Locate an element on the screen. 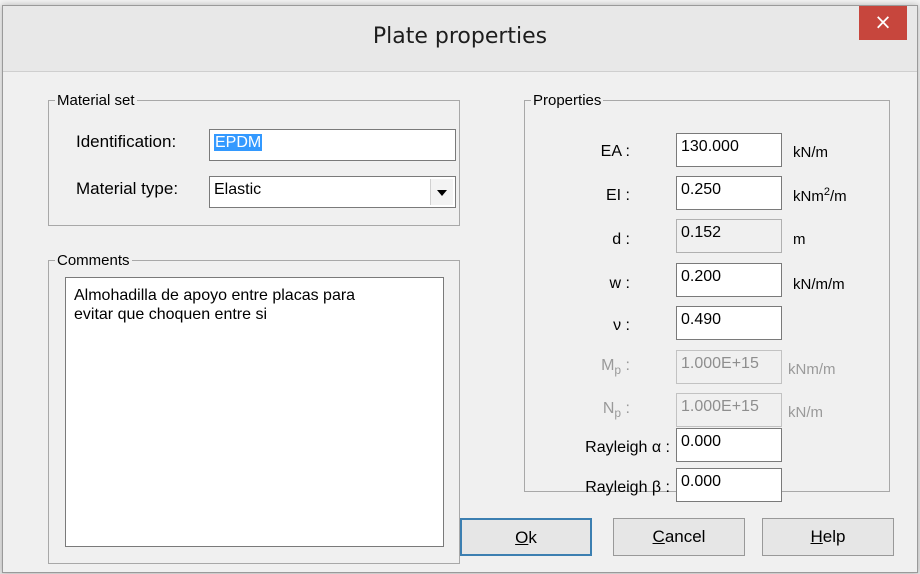  mp-label-main: M is located at coordinates (608, 365).